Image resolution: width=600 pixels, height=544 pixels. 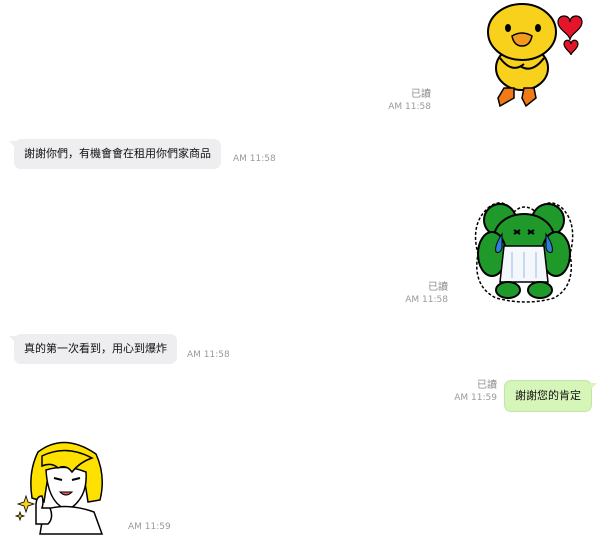 I want to click on message-bubble-incoming: 謝謝你們，有機會會在租用你們家商品, so click(x=115, y=154).